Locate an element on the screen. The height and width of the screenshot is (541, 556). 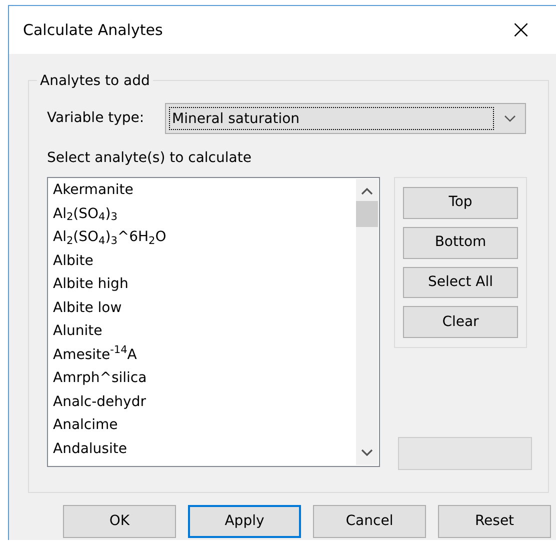
variable-type-dropdown: Mineral saturation is located at coordinates (345, 118).